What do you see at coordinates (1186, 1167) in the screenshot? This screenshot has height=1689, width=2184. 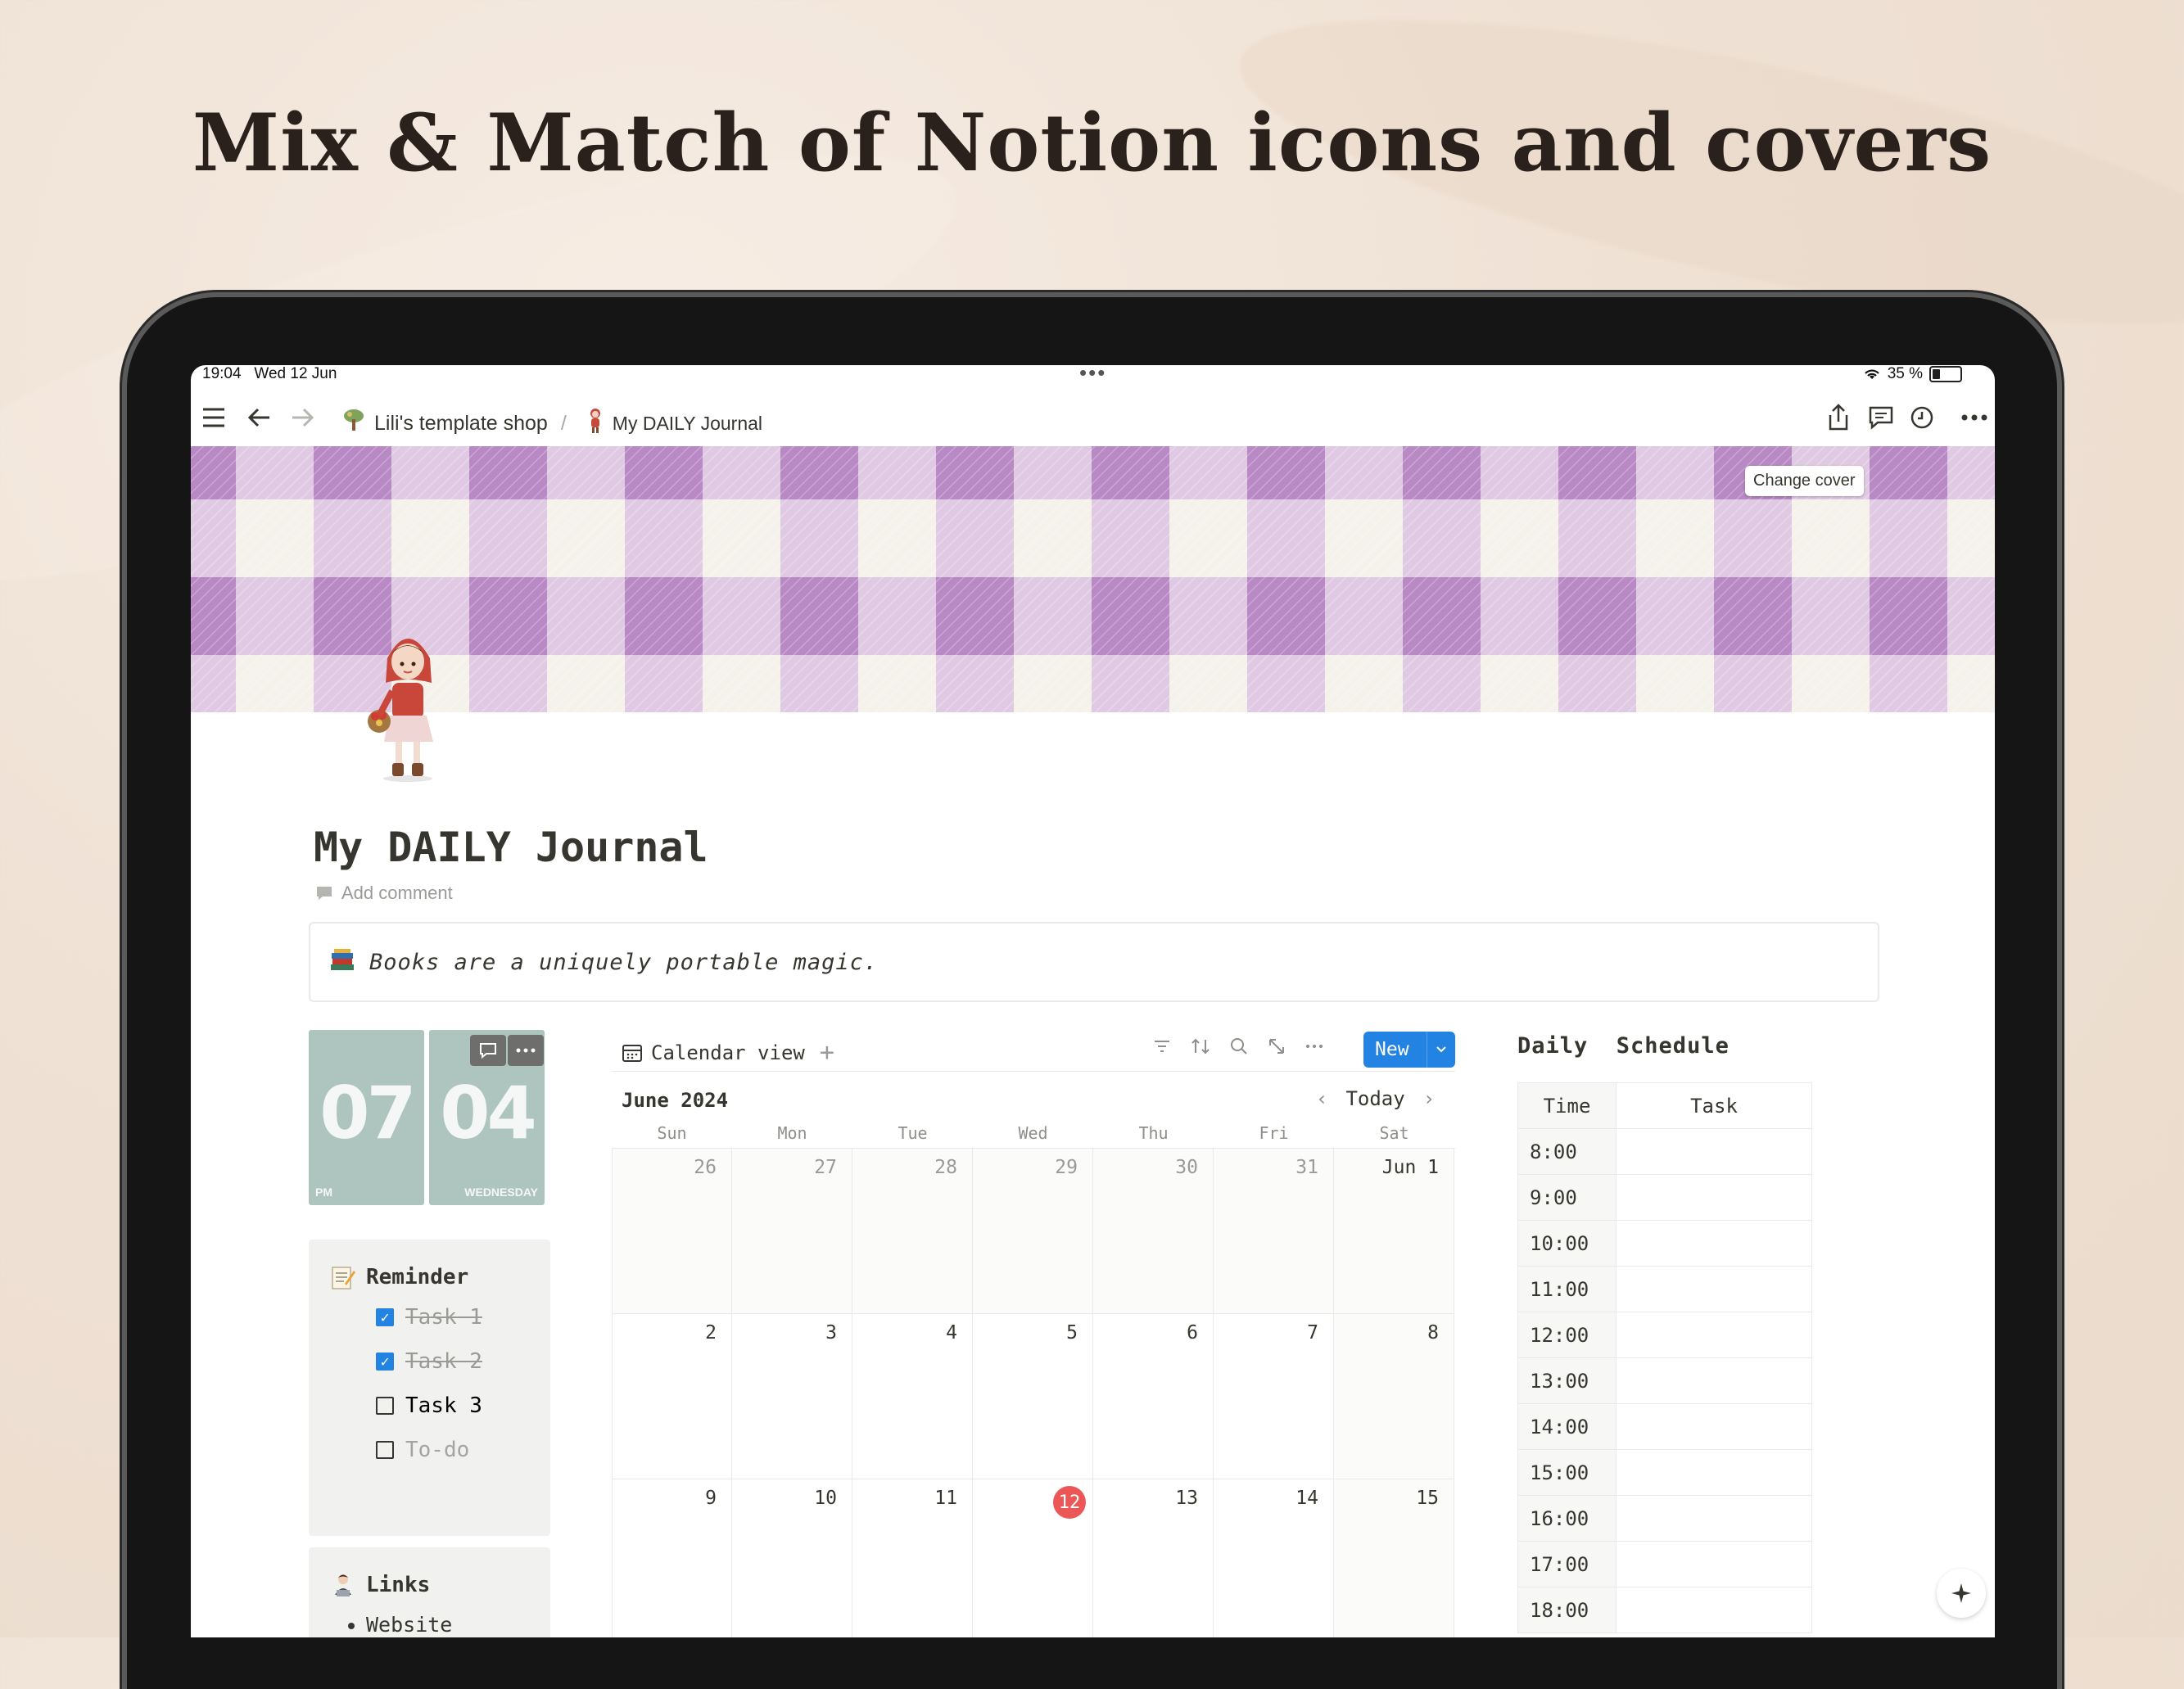 I see `calendar-day-number: 30` at bounding box center [1186, 1167].